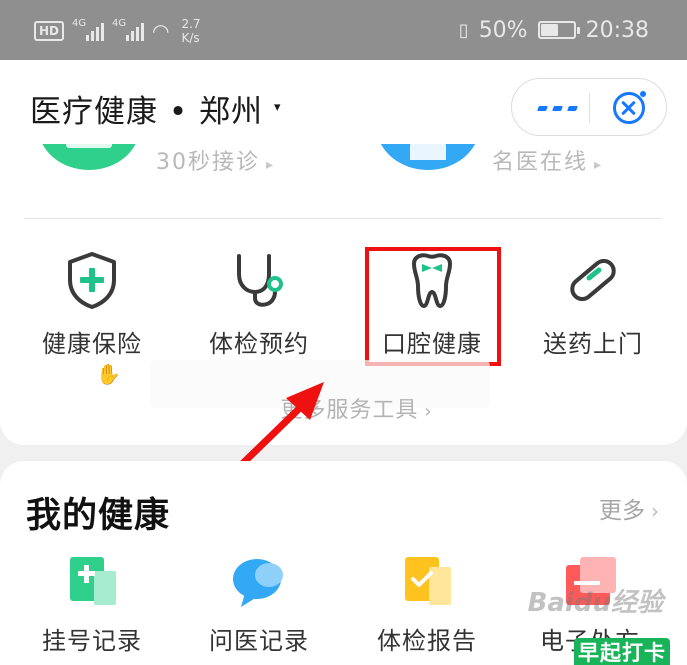  What do you see at coordinates (260, 280) in the screenshot?
I see `stethoscope-icon` at bounding box center [260, 280].